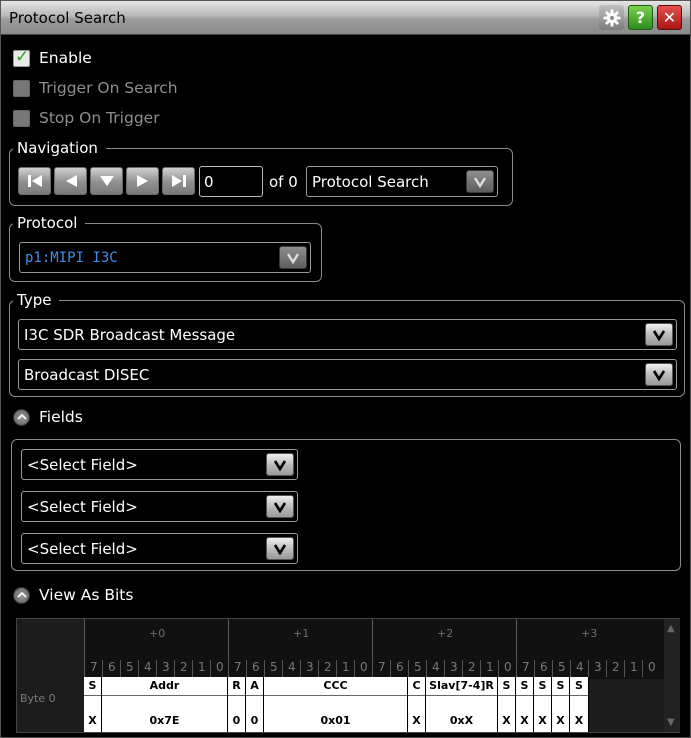 This screenshot has width=691, height=738. Describe the element at coordinates (159, 506) in the screenshot. I see `field-select-2: <Select Field>` at that location.